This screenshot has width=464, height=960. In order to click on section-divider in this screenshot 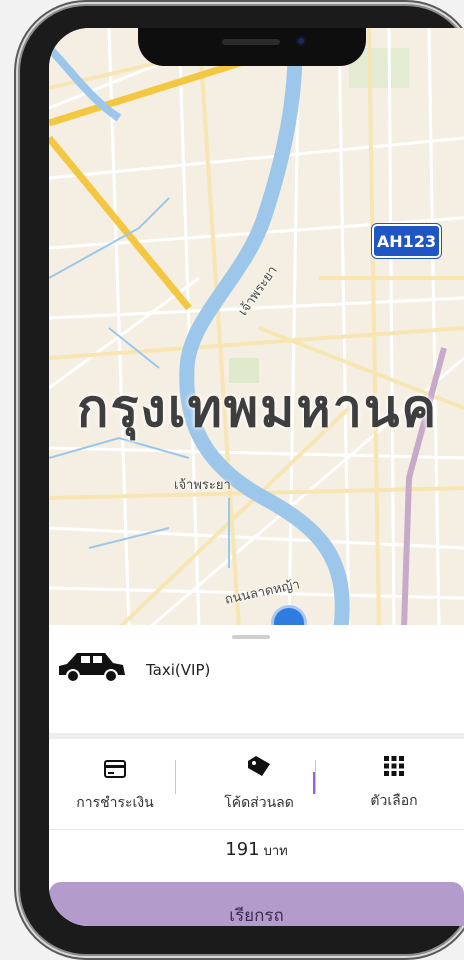, I will do `click(256, 736)`.